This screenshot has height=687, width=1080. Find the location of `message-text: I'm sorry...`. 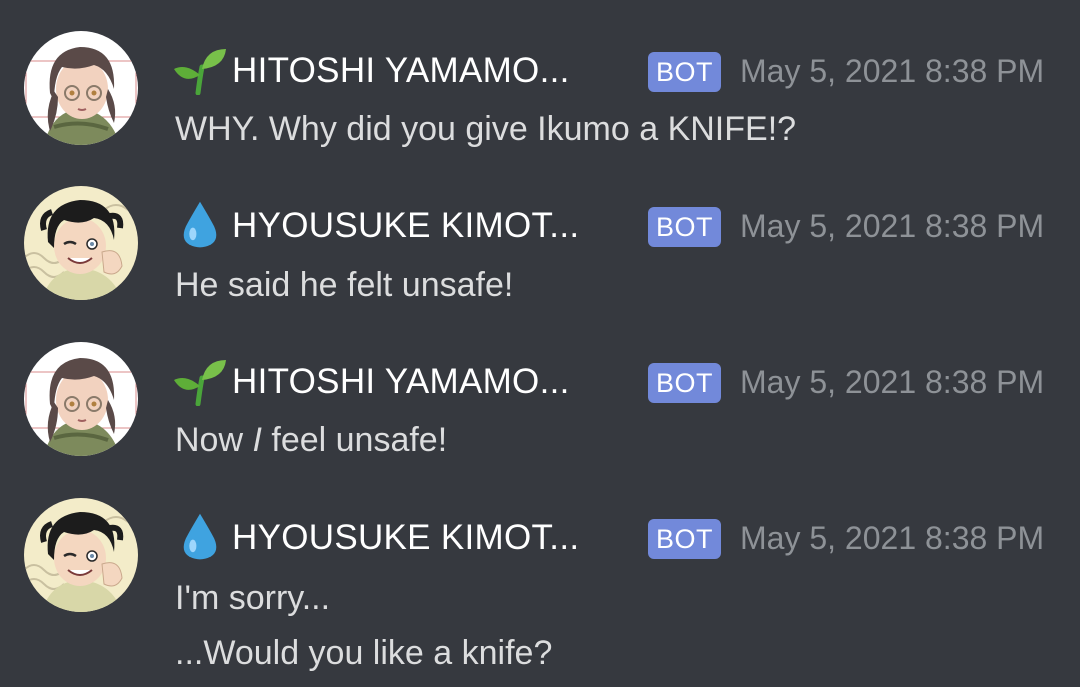

message-text: I'm sorry... is located at coordinates (253, 598).